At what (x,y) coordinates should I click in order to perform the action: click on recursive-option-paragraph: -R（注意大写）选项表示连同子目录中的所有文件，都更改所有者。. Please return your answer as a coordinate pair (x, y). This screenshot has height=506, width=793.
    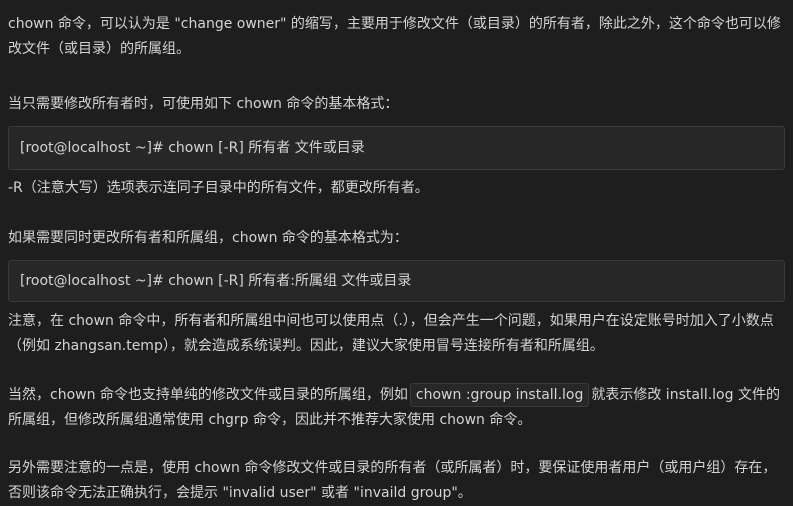
    Looking at the image, I should click on (218, 188).